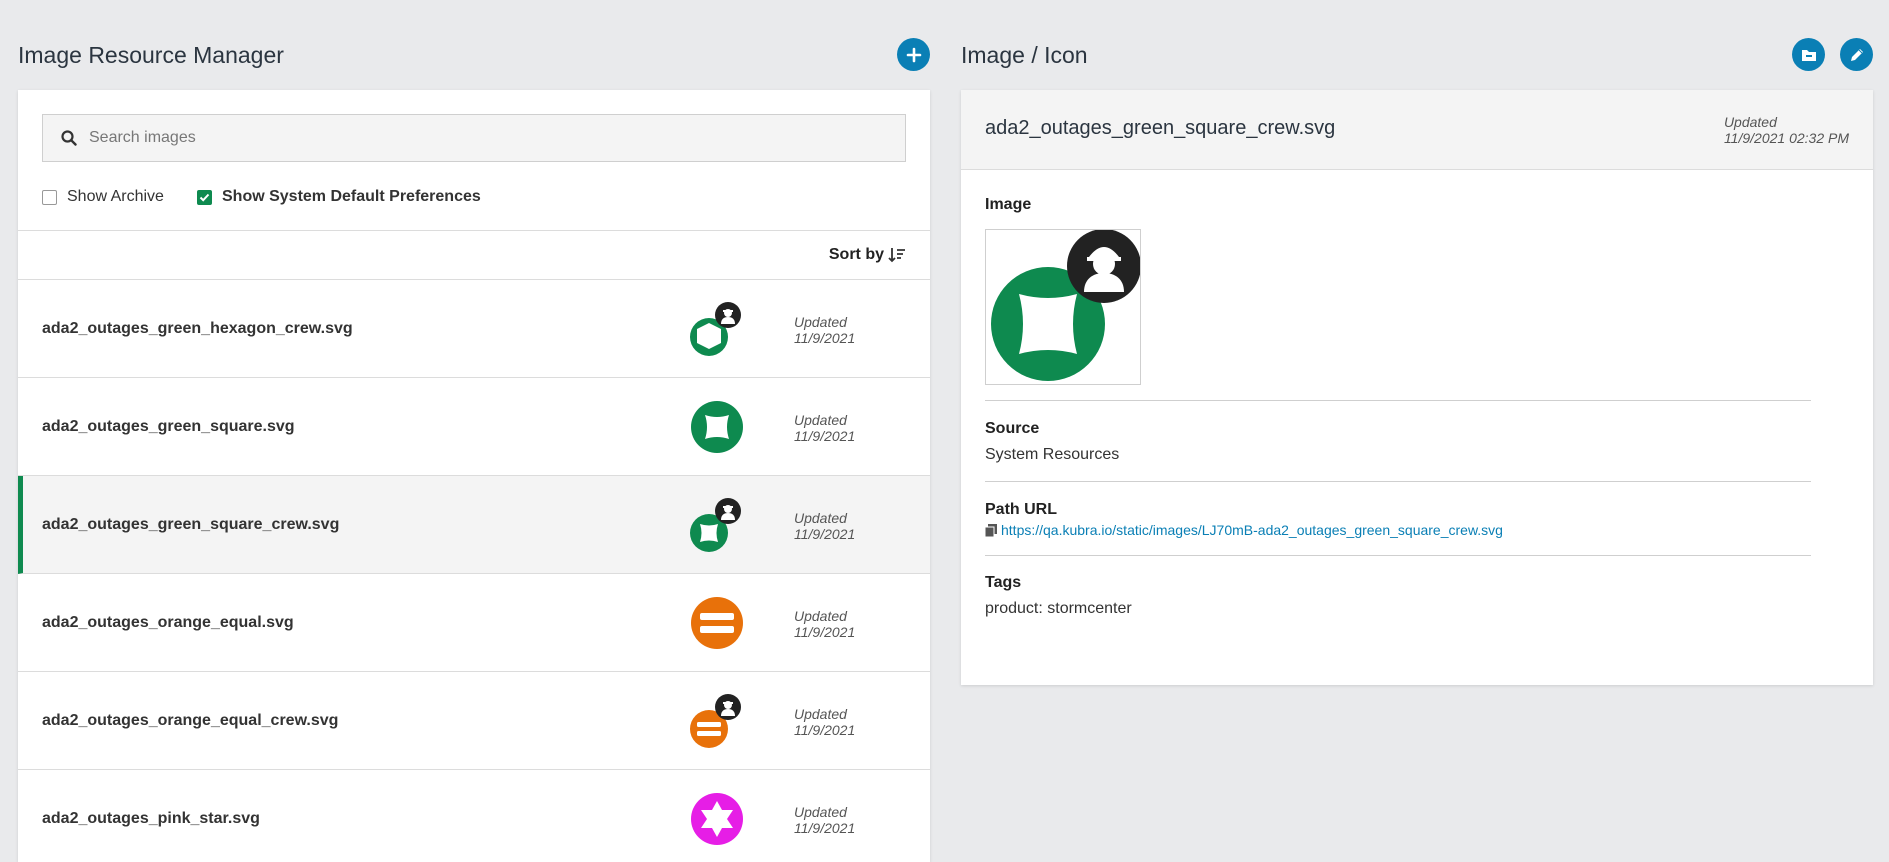 Image resolution: width=1889 pixels, height=862 pixels. Describe the element at coordinates (1058, 608) in the screenshot. I see `tags-value: product: stormcenter` at that location.